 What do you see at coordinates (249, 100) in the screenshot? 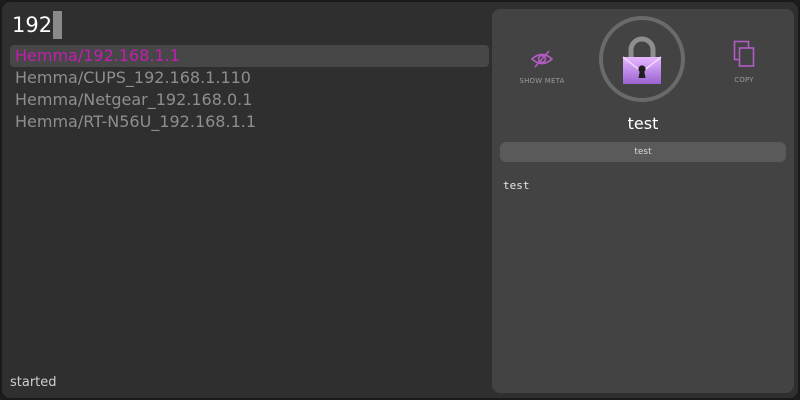
I see `list-item: Hemma/Netgear_192.168.0.1` at bounding box center [249, 100].